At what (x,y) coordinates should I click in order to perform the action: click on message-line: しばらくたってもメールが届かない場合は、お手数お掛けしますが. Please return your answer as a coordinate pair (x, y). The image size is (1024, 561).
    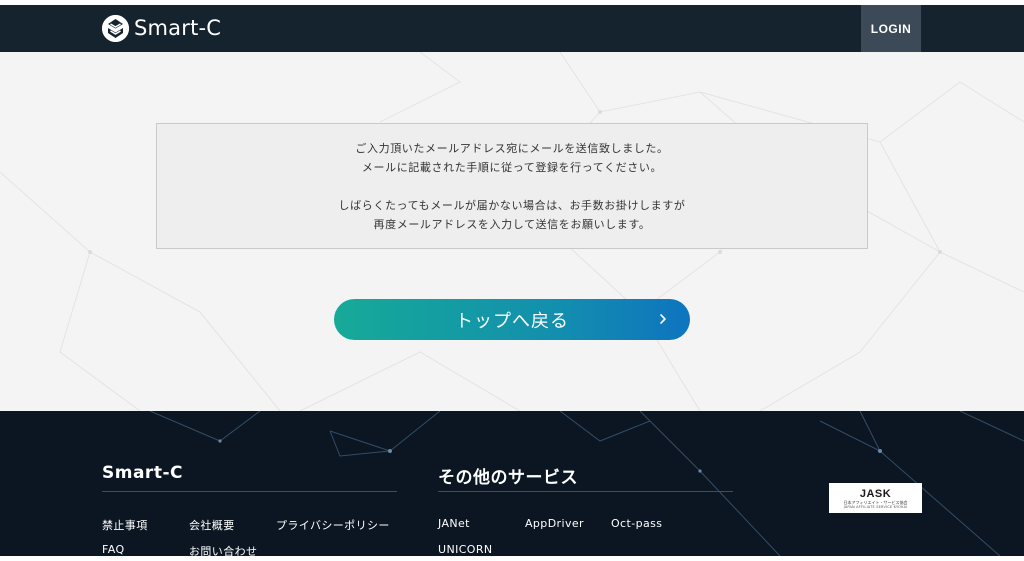
    Looking at the image, I should click on (512, 205).